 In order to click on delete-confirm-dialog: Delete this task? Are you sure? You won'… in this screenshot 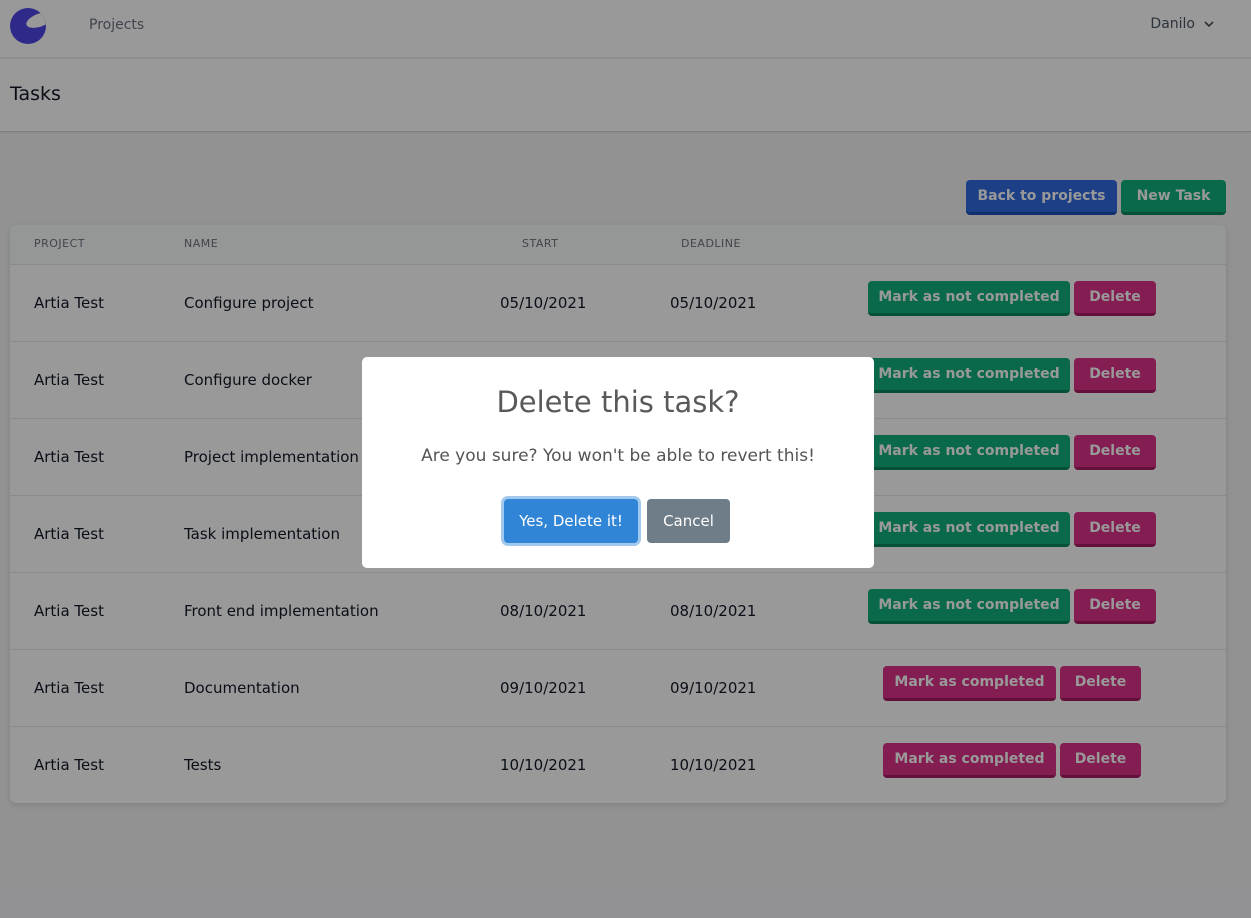, I will do `click(618, 462)`.